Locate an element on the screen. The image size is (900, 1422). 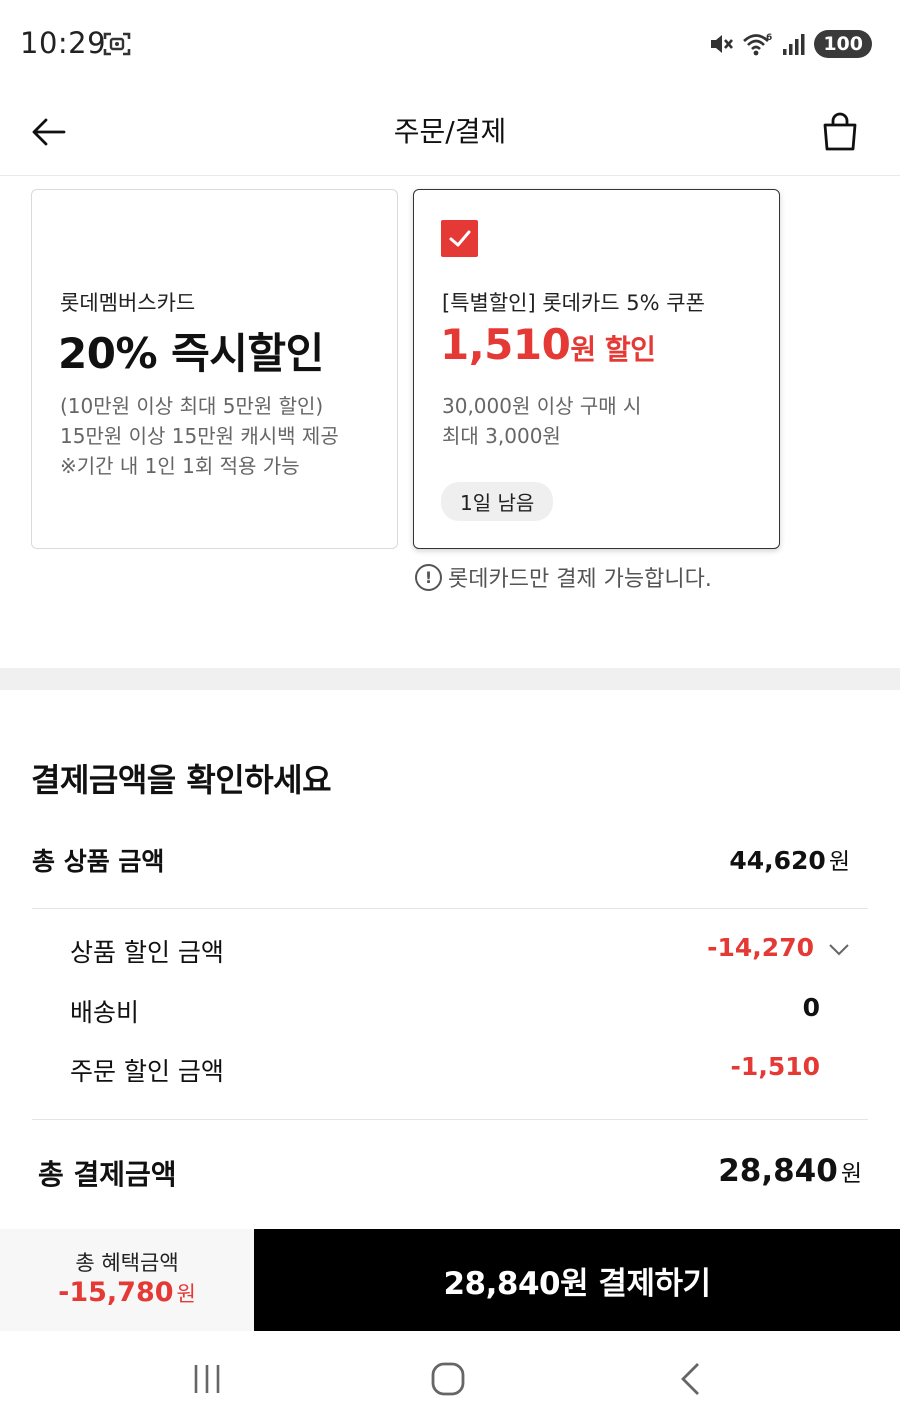
payment-notice: ! 롯데카드만 결제 가능합니다. is located at coordinates (563, 577).